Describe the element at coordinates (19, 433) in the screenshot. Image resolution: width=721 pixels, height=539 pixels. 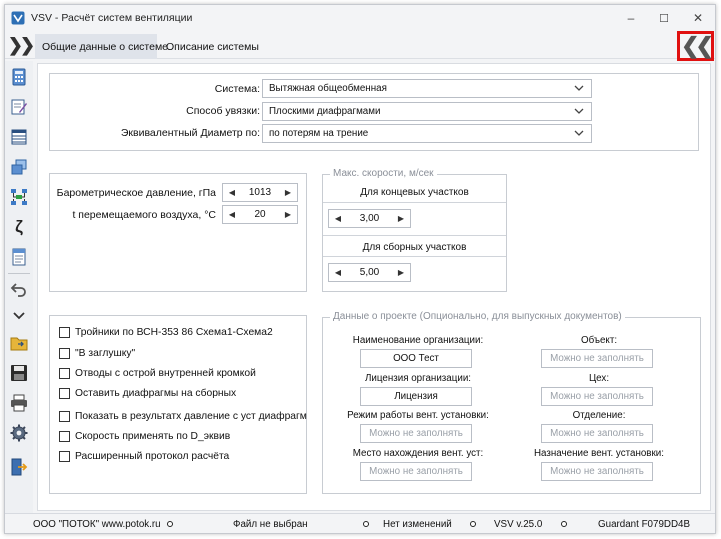
I see `settings-gear-icon` at that location.